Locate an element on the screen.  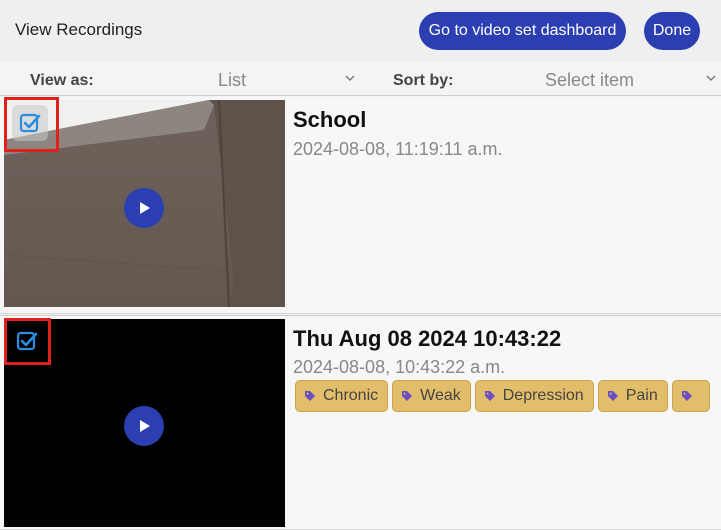
tag-label: Depression is located at coordinates (543, 395).